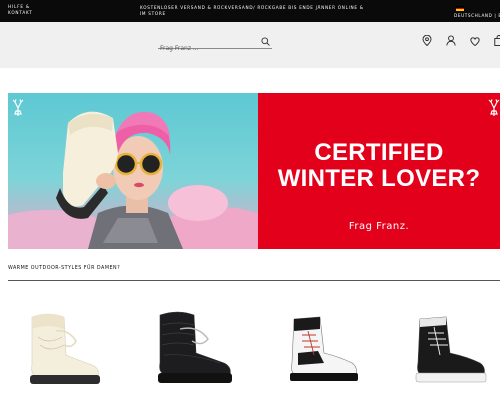 The width and height of the screenshot is (500, 400). I want to click on bag-icon, so click(497, 40).